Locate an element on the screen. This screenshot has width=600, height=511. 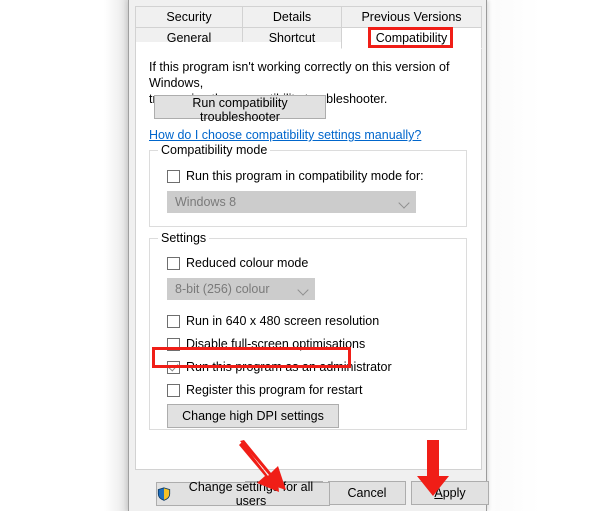
disable-fullscreen-optimisations-checkbox-row: Disable full-screen optimisations is located at coordinates (266, 344).